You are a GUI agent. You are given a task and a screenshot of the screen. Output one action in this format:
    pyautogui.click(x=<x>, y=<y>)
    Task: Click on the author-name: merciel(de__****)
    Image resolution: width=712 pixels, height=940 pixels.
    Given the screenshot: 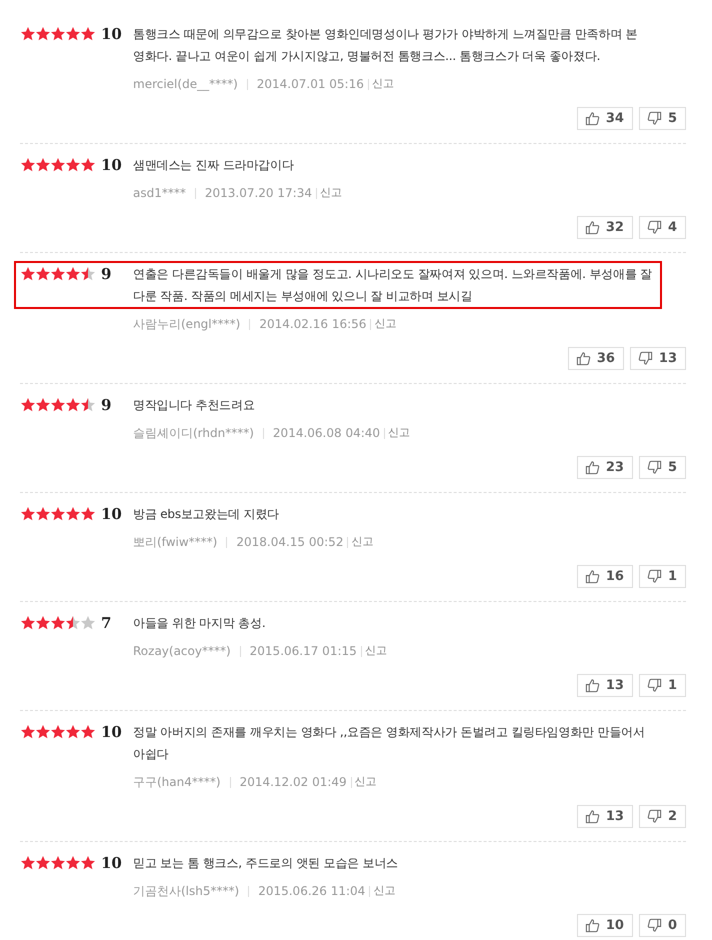 What is the action you would take?
    pyautogui.click(x=185, y=84)
    